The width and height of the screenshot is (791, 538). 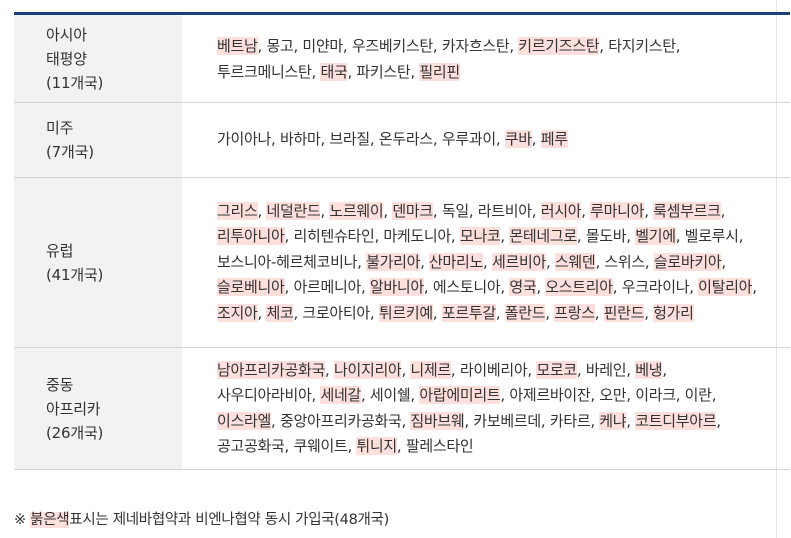 What do you see at coordinates (66, 34) in the screenshot?
I see `region-name: 아시아` at bounding box center [66, 34].